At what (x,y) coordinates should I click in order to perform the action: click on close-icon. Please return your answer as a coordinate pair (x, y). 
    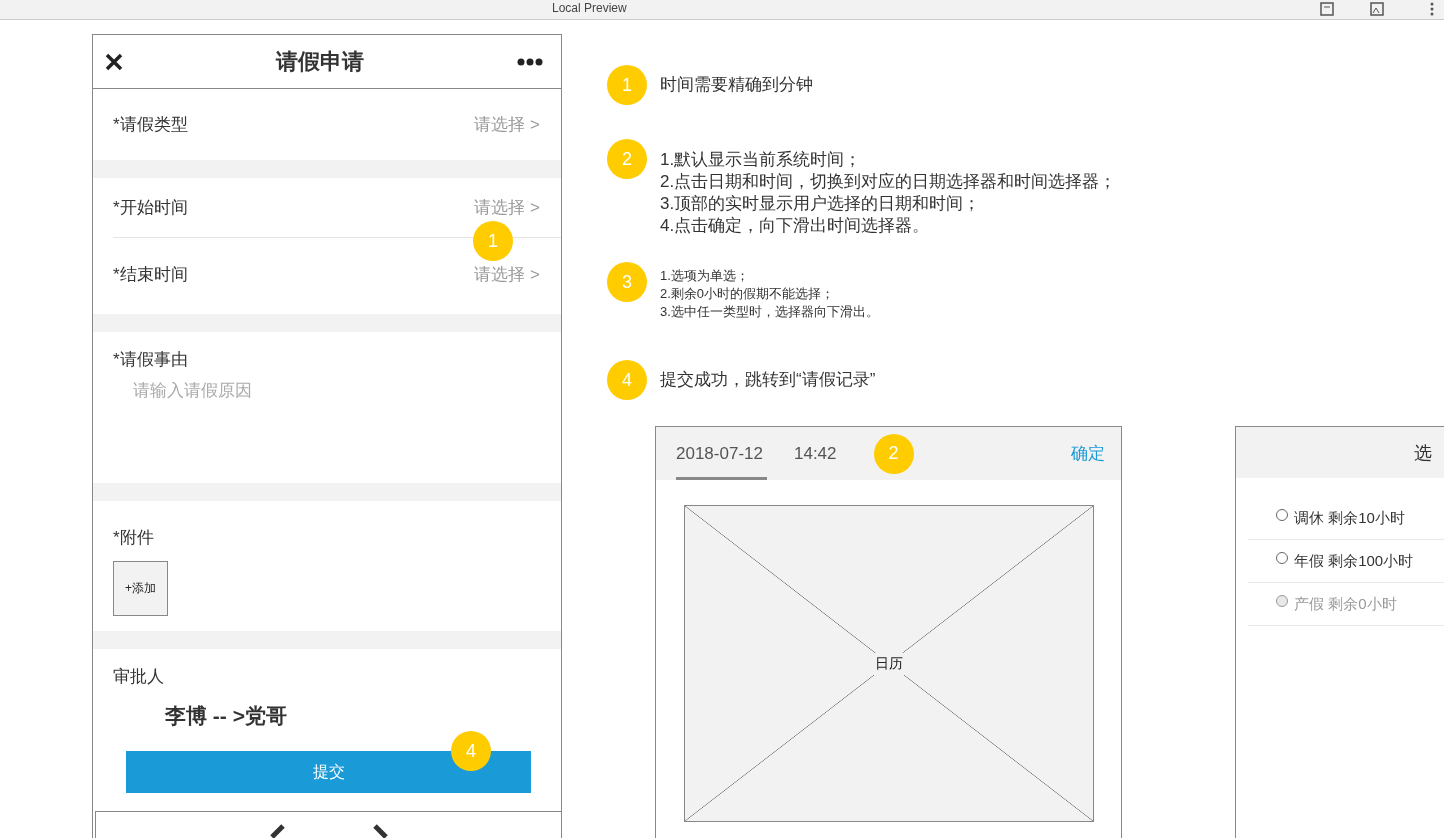
    Looking at the image, I should click on (114, 61).